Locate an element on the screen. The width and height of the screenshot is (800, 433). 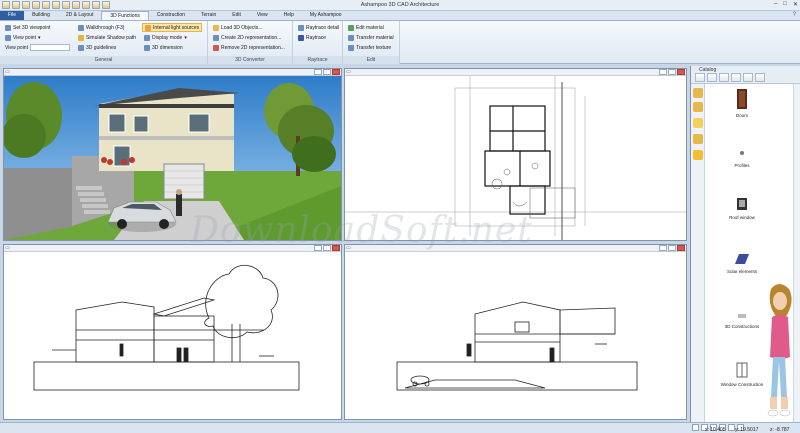
catalog-category-bar is located at coordinates (698, 253).